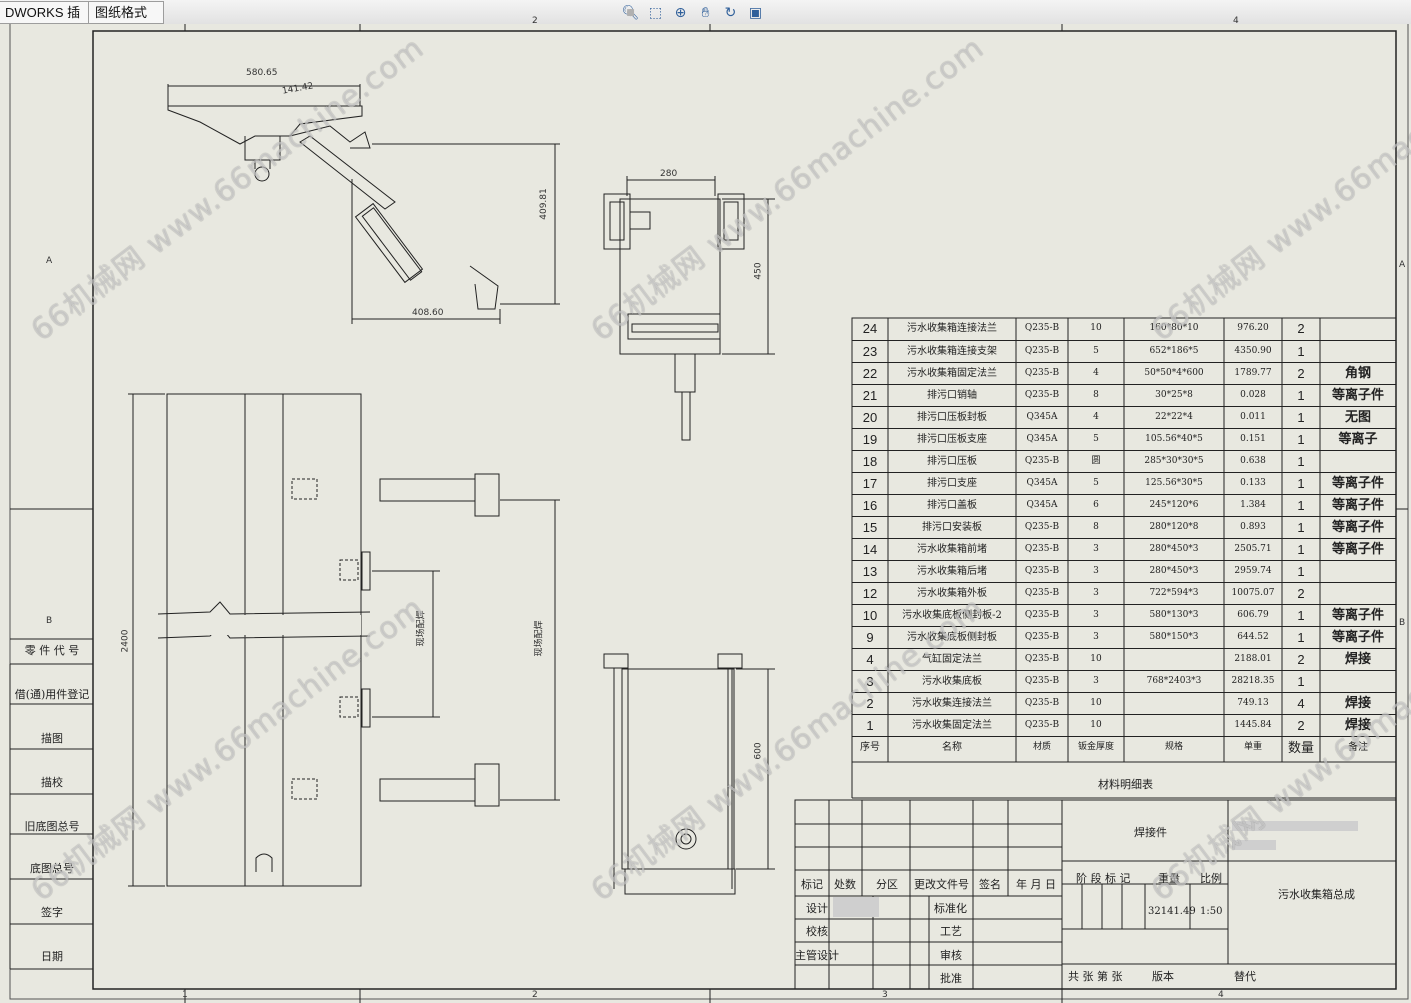 The height and width of the screenshot is (1003, 1411). Describe the element at coordinates (1316, 894) in the screenshot. I see `drawing-name: 污水收集箱总成` at that location.